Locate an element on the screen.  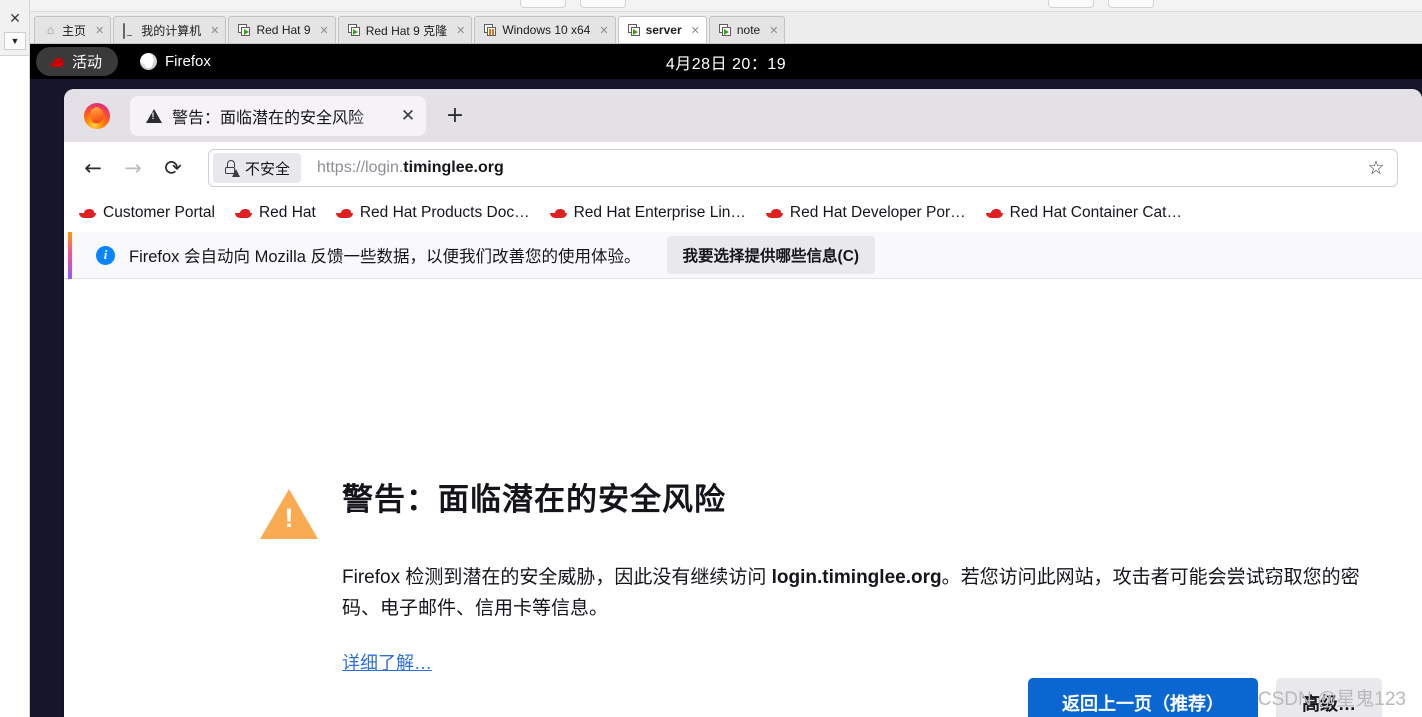
app-menu-firefox: Firefox is located at coordinates (175, 61).